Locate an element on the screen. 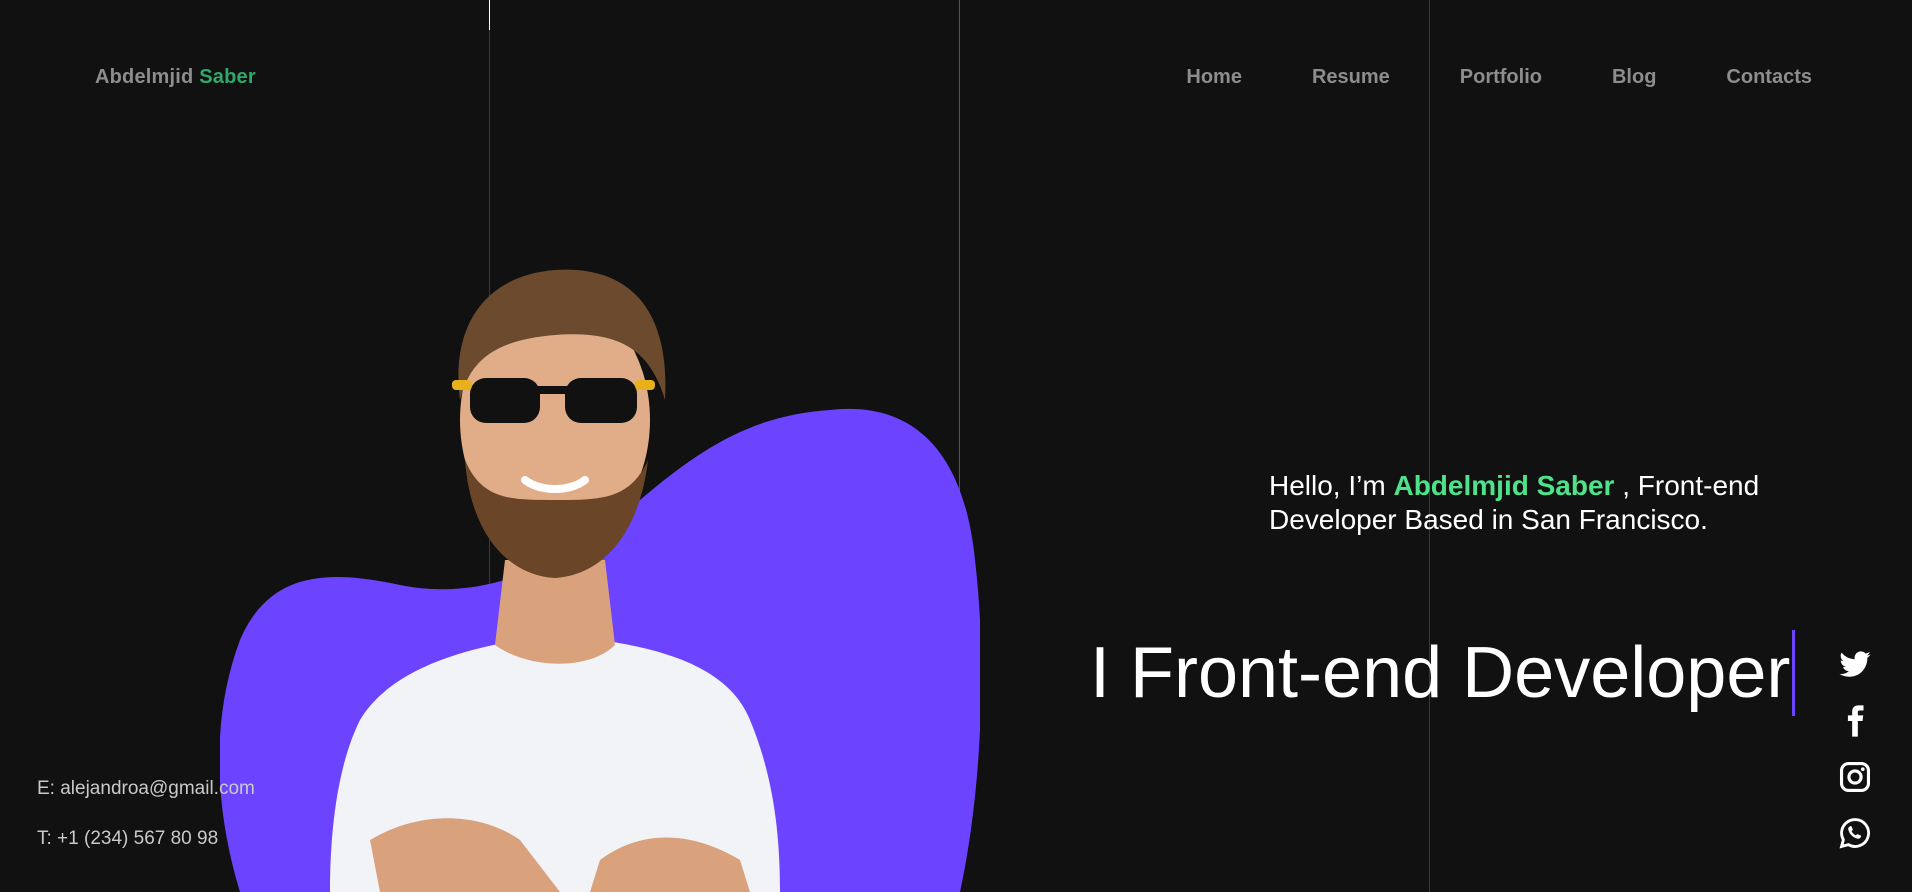 The image size is (1912, 892). nav-contacts: Contacts is located at coordinates (1769, 77).